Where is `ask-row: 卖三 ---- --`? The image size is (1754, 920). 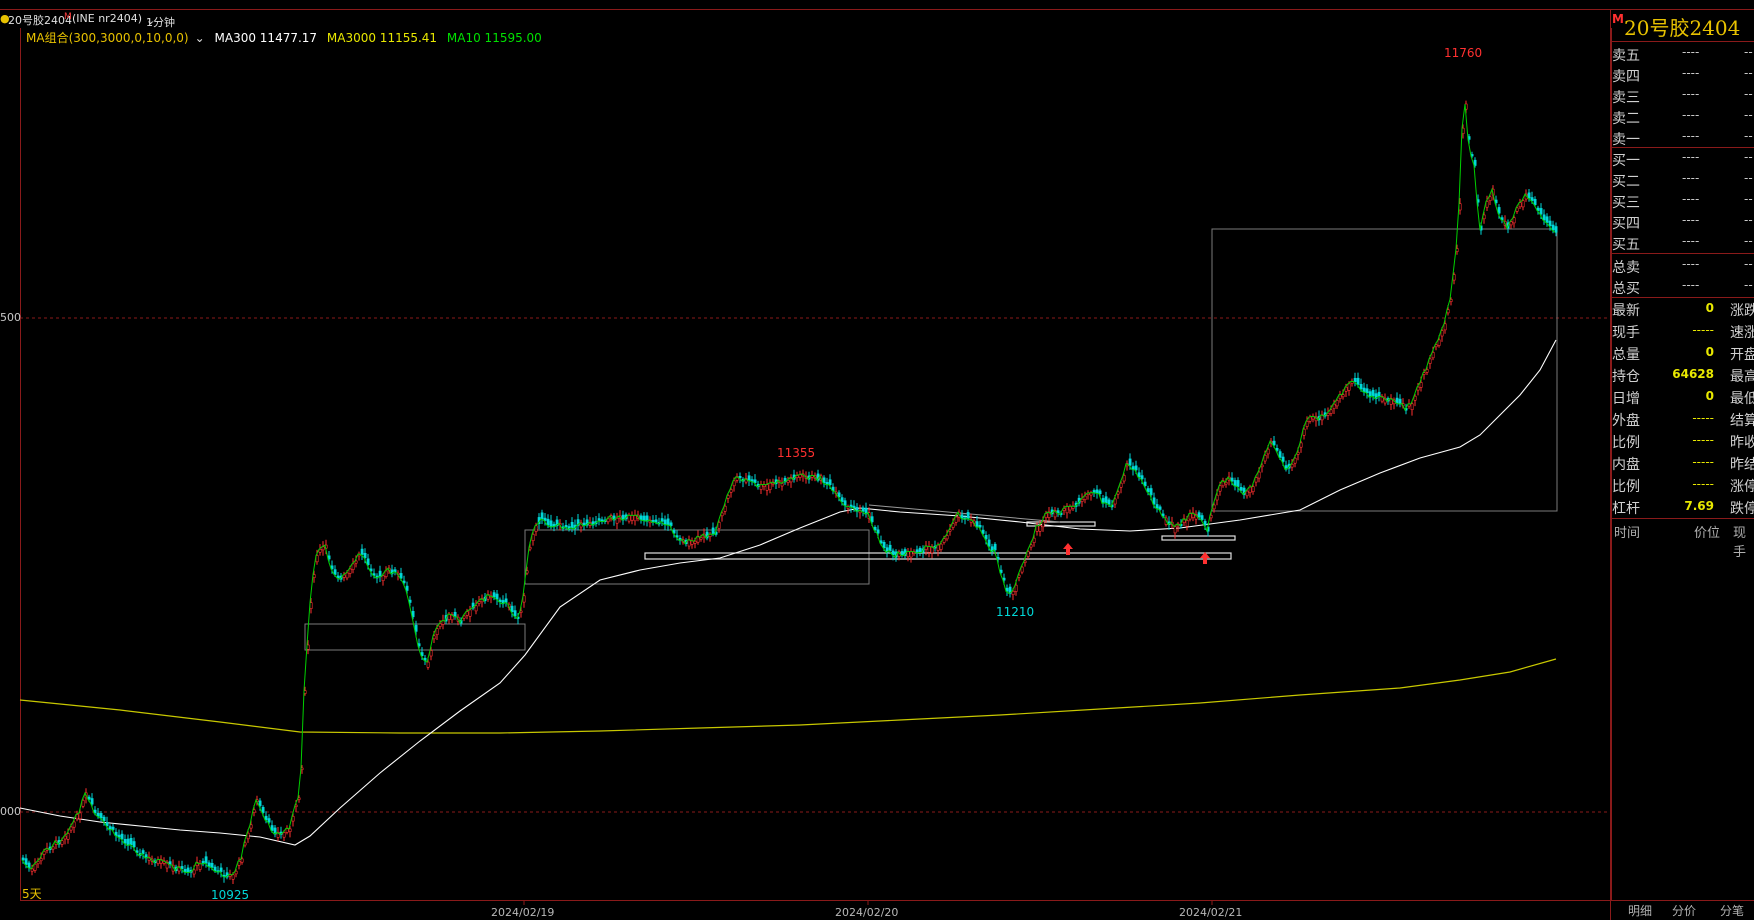
ask-row: 卖三 ---- -- is located at coordinates (1683, 95).